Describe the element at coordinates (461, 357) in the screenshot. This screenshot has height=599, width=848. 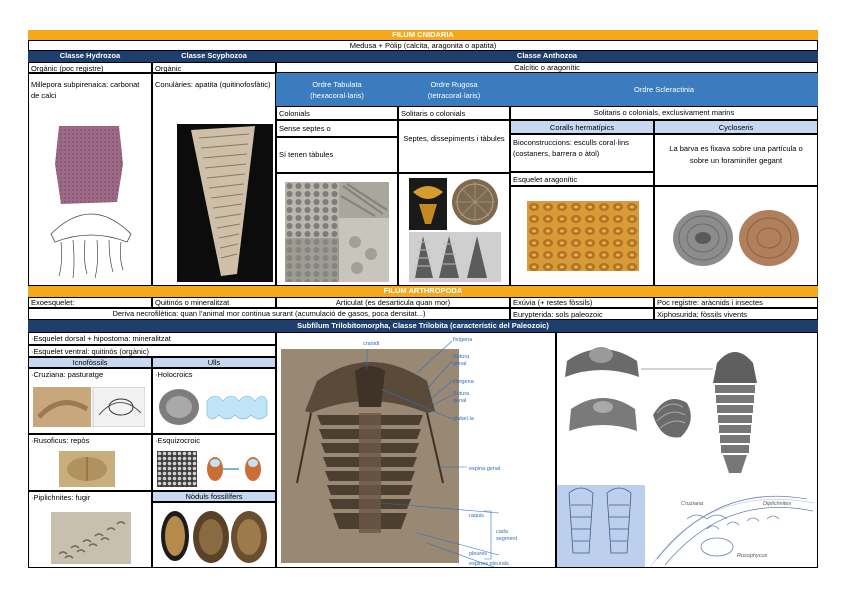
I see `facial-suture-label-1: Sutura` at that location.